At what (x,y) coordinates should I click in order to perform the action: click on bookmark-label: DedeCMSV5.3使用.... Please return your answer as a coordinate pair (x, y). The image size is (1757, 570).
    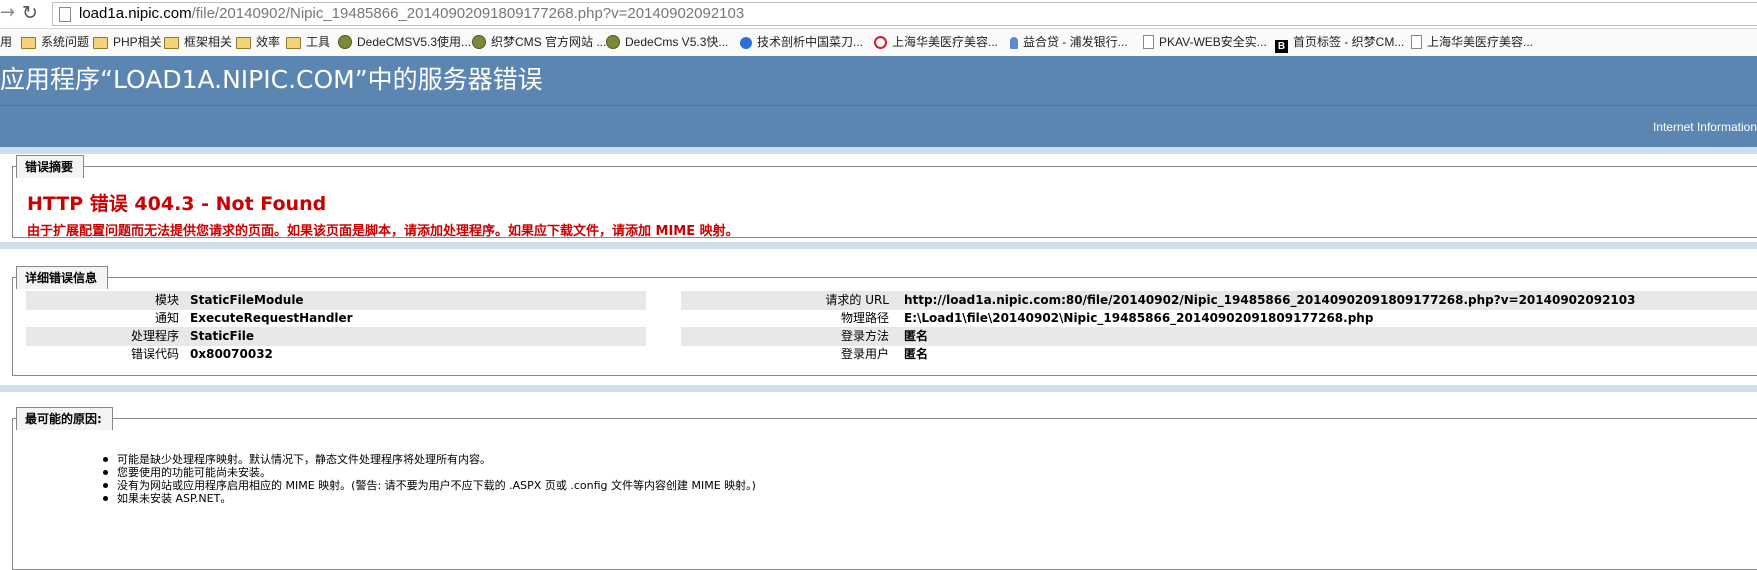
    Looking at the image, I should click on (414, 42).